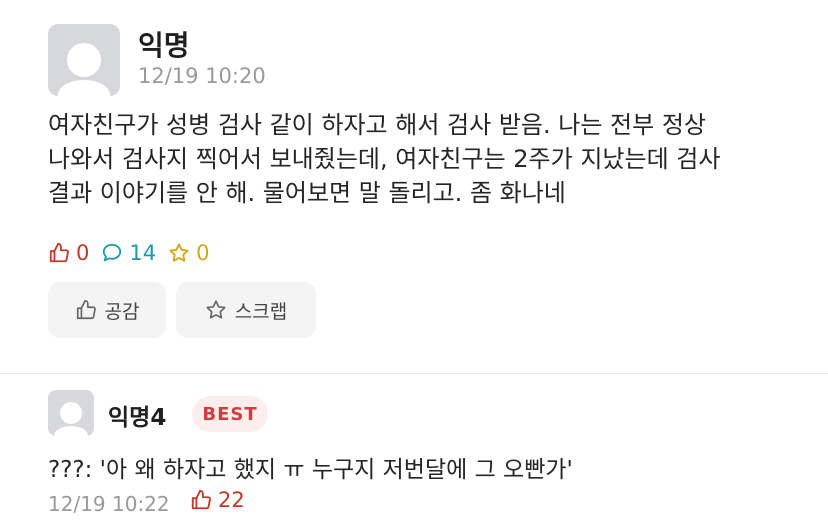  What do you see at coordinates (122, 312) in the screenshot?
I see `like-button-label: 공감` at bounding box center [122, 312].